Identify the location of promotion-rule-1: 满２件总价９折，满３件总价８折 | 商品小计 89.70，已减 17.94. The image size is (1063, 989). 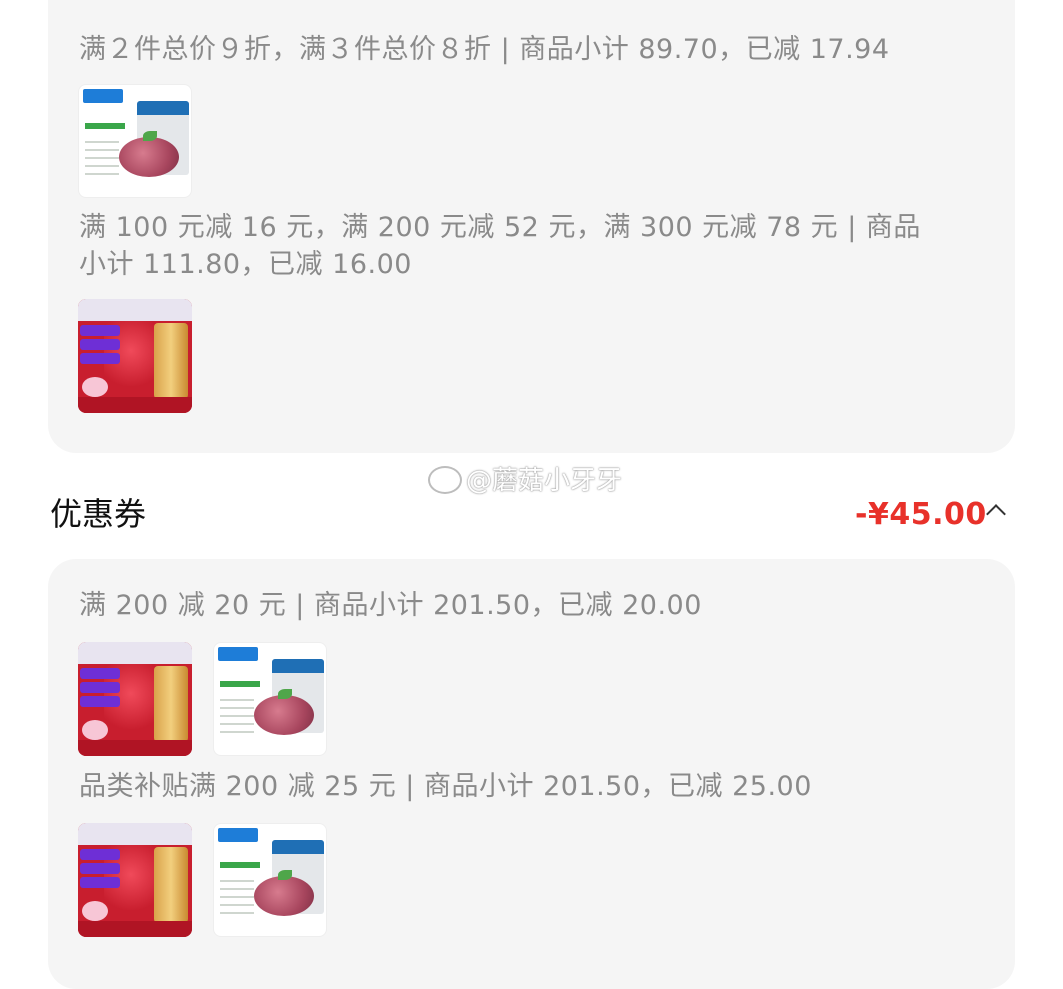
(484, 49).